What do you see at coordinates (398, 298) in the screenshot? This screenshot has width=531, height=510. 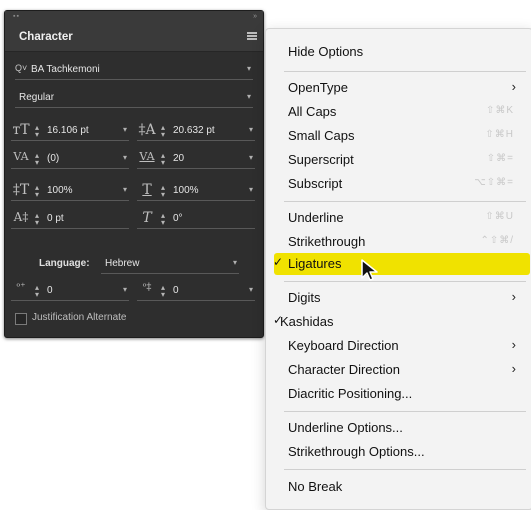 I see `menu-item-digits: Digits ›` at bounding box center [398, 298].